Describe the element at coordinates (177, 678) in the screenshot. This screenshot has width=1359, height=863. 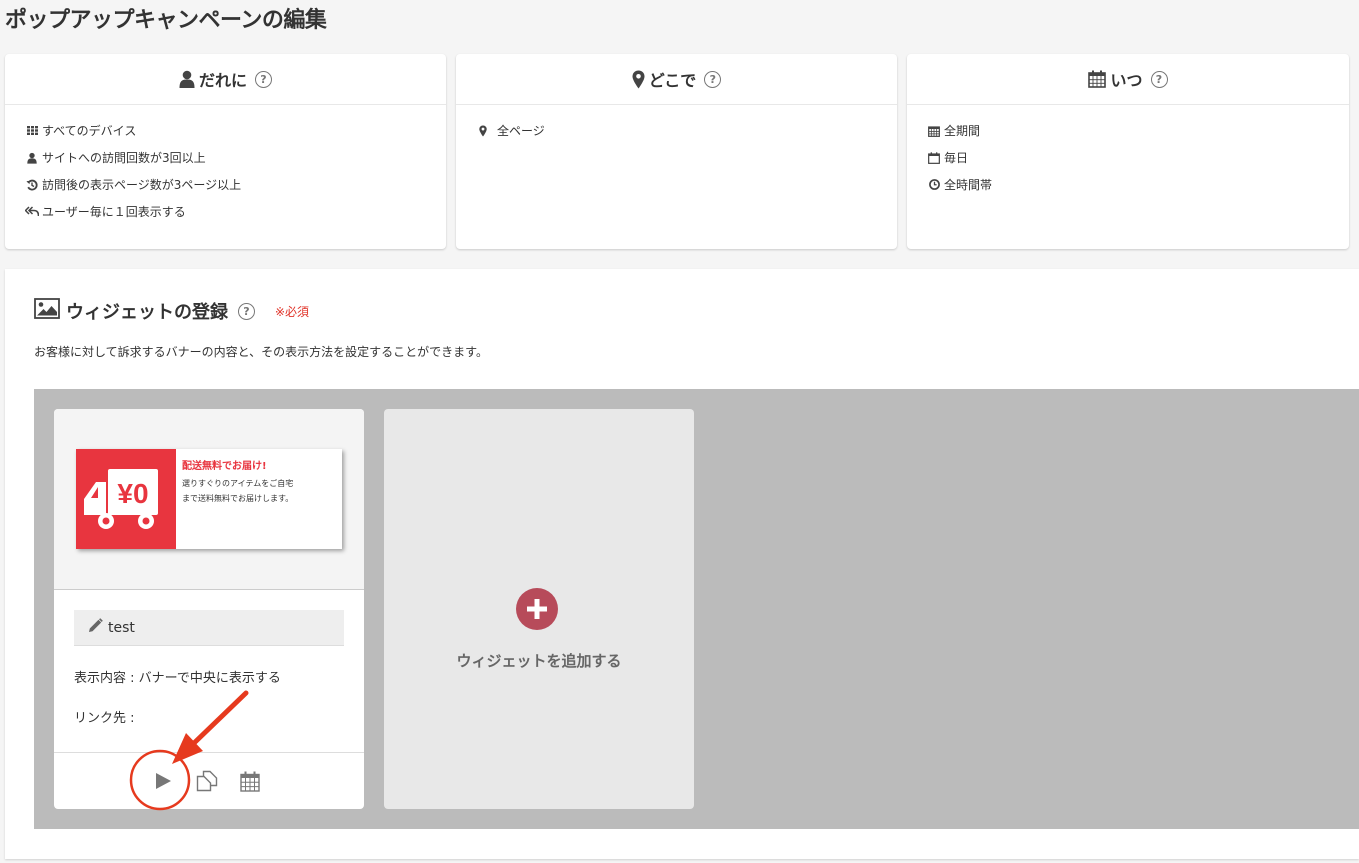
I see `widget-display-type: 表示内容 : バナーで中央に表示する` at that location.